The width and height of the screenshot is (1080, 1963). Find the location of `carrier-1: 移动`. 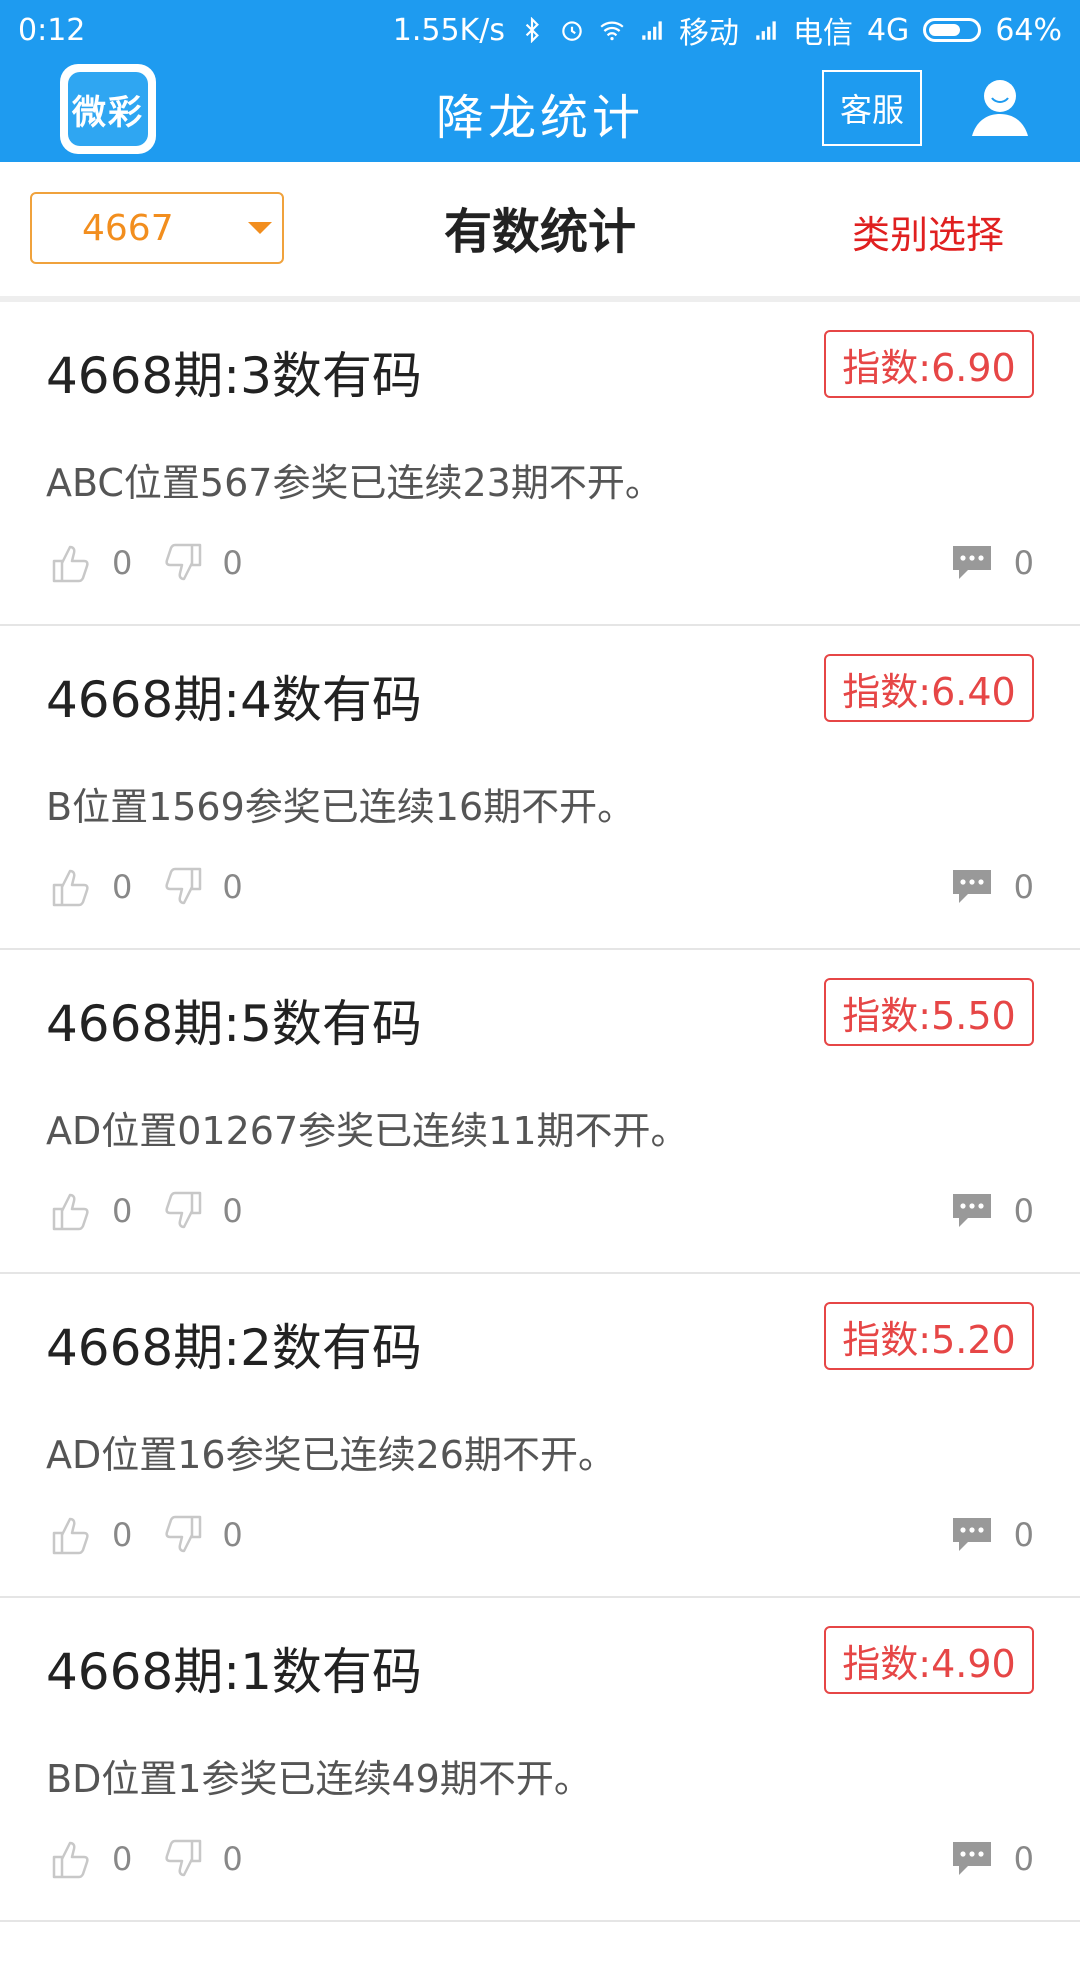

carrier-1: 移动 is located at coordinates (708, 33).